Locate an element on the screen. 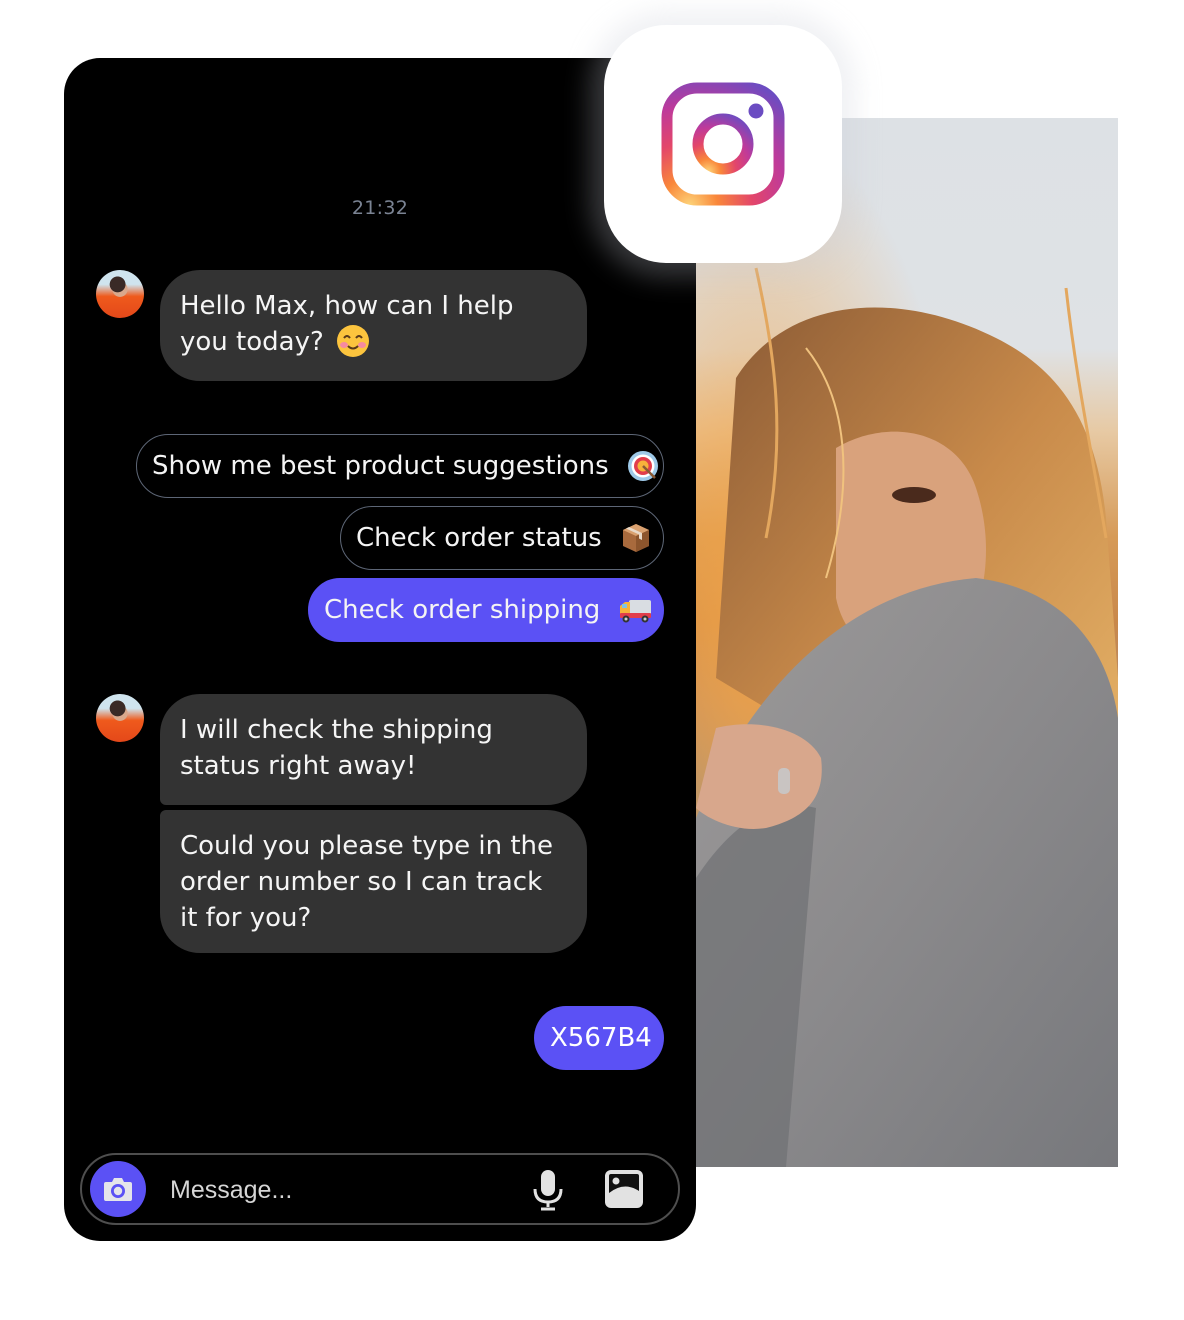  microphone-button is located at coordinates (548, 1190).